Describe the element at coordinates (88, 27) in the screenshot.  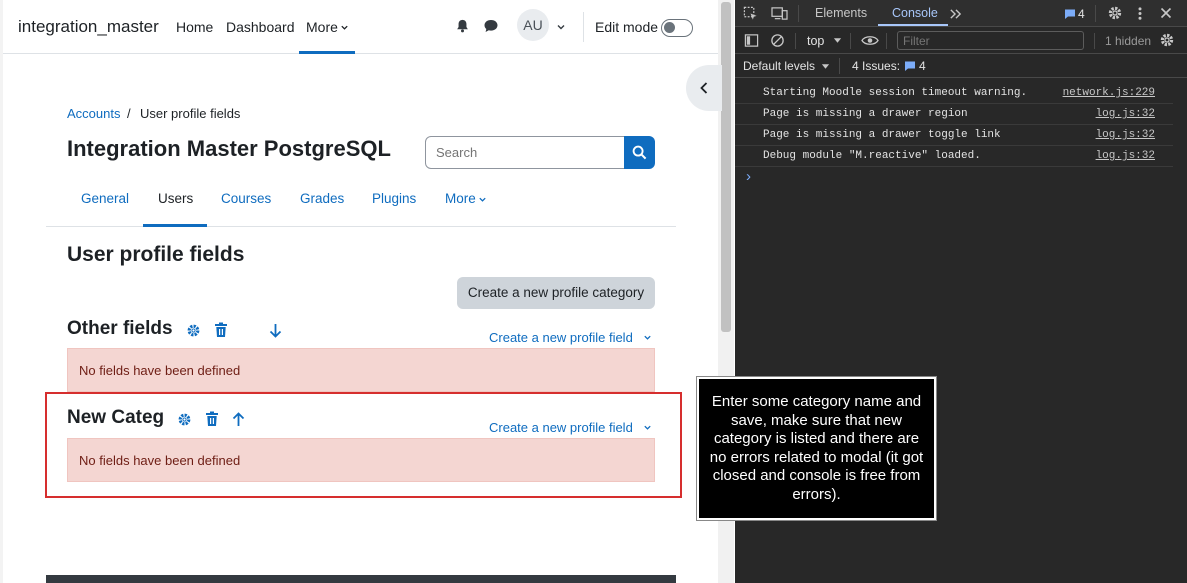
I see `site-brand: integration_master` at that location.